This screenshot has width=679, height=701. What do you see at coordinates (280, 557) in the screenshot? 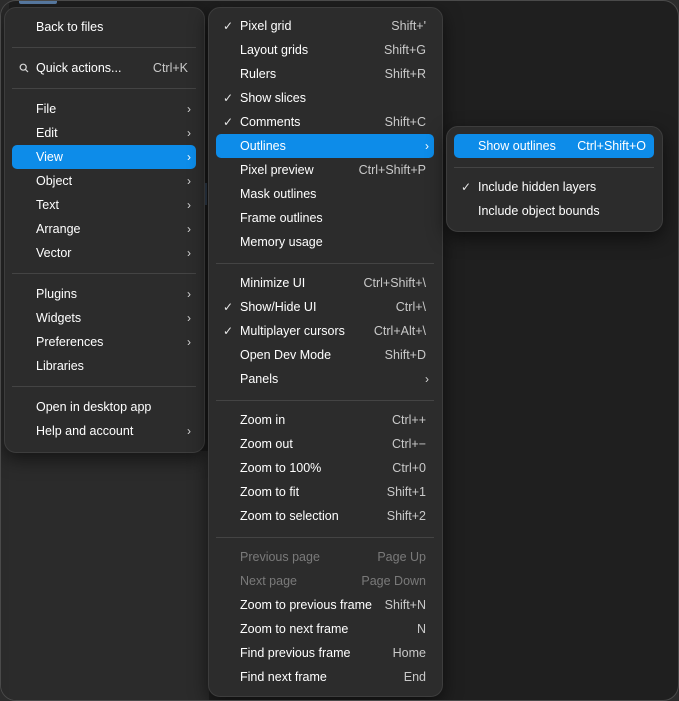
I see `menu-item-label: Previous page` at bounding box center [280, 557].